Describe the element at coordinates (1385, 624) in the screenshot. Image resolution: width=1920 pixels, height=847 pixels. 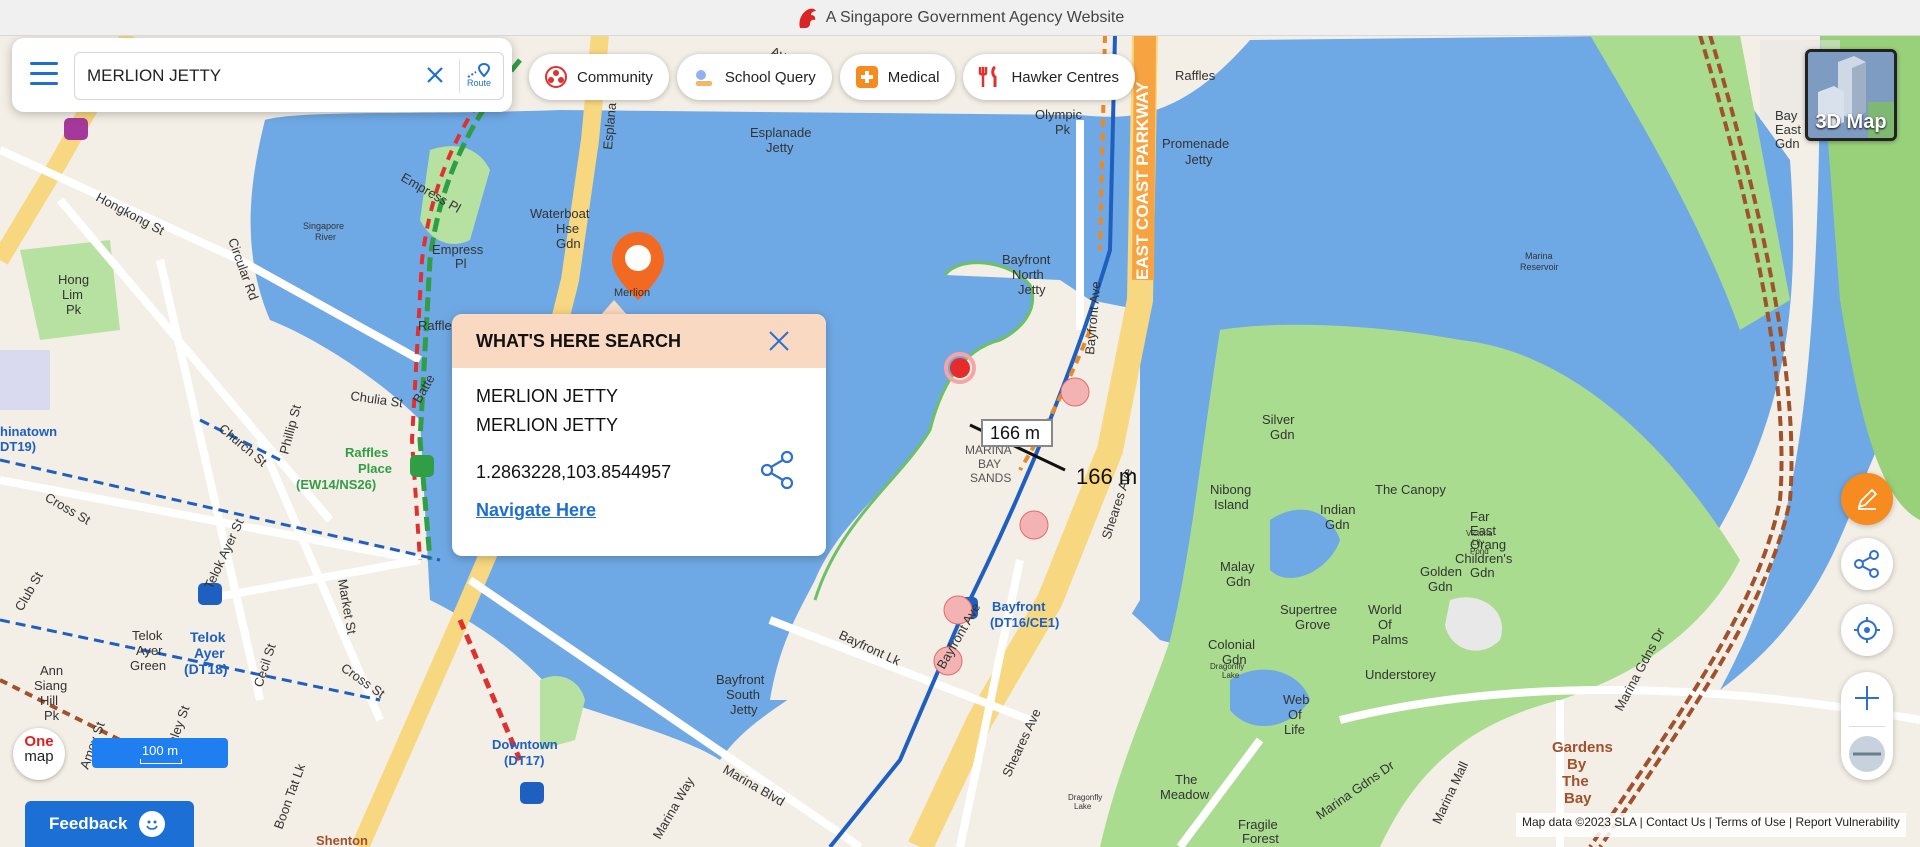
I see `map-label: Of` at that location.